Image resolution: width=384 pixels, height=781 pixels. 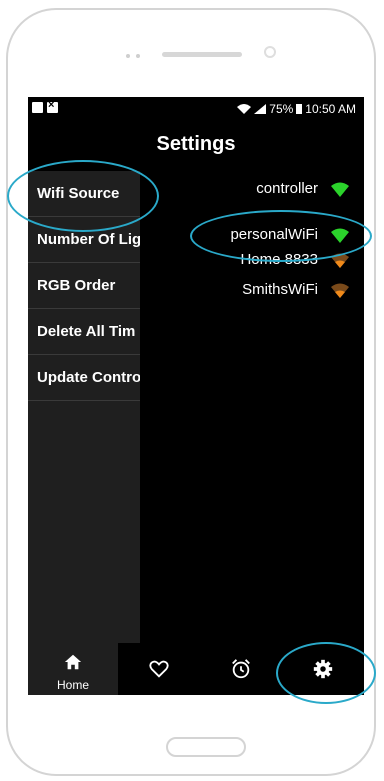 What do you see at coordinates (252, 188) in the screenshot?
I see `wifi-network-item: controller` at bounding box center [252, 188].